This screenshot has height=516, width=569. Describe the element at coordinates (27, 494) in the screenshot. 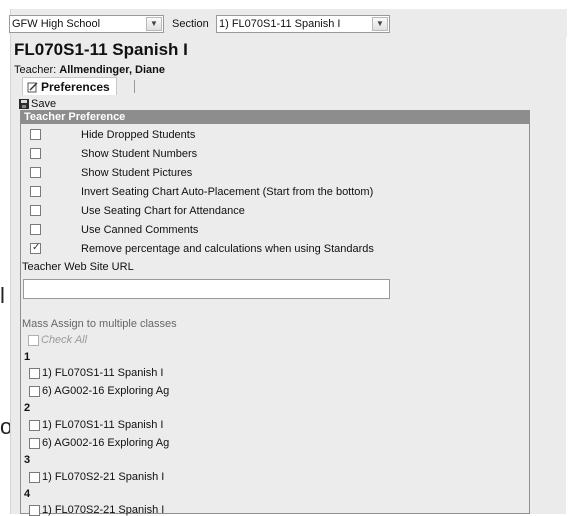

I see `group-number: 4` at that location.